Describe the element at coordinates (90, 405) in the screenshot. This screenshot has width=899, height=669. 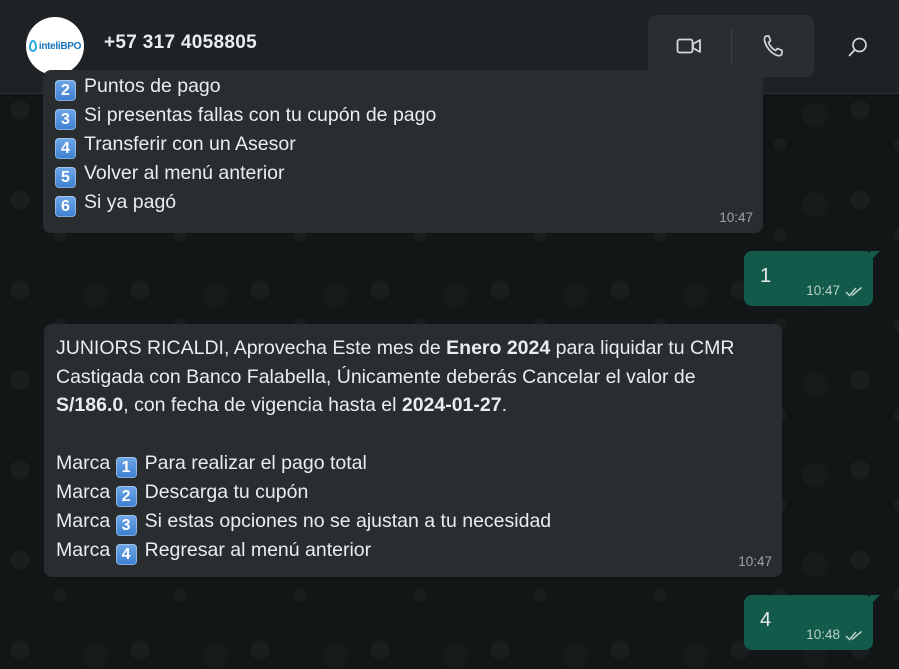
I see `offer-amount: S/186.0` at that location.